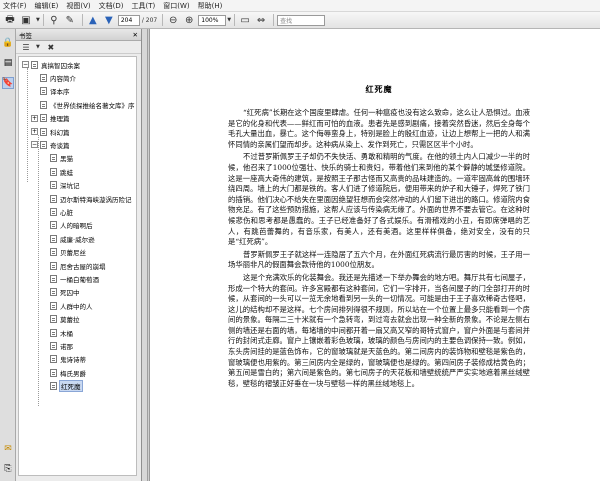  Describe the element at coordinates (66, 333) in the screenshot. I see `bookmark-label: 木桶` at that location.